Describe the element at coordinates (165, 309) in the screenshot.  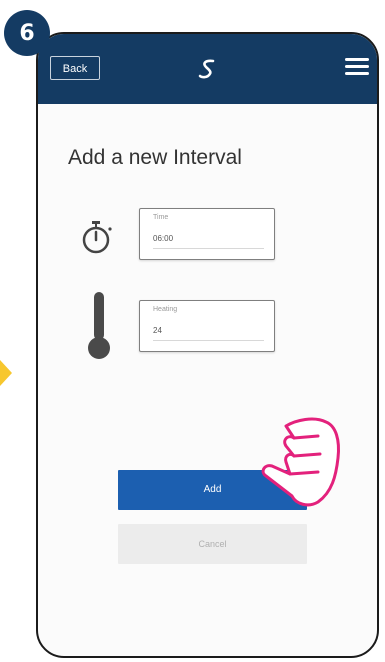
I see `heating-field-label: Heating` at that location.